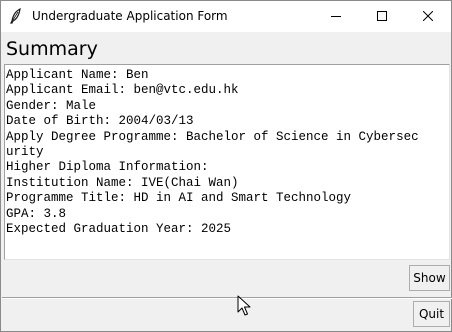  I want to click on title-bar: Undergraduate Application Form, so click(226, 16).